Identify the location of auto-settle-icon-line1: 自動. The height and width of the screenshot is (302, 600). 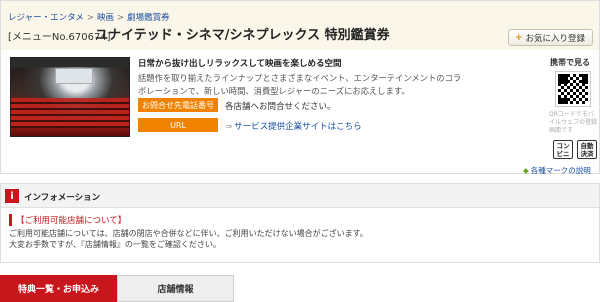
(587, 146).